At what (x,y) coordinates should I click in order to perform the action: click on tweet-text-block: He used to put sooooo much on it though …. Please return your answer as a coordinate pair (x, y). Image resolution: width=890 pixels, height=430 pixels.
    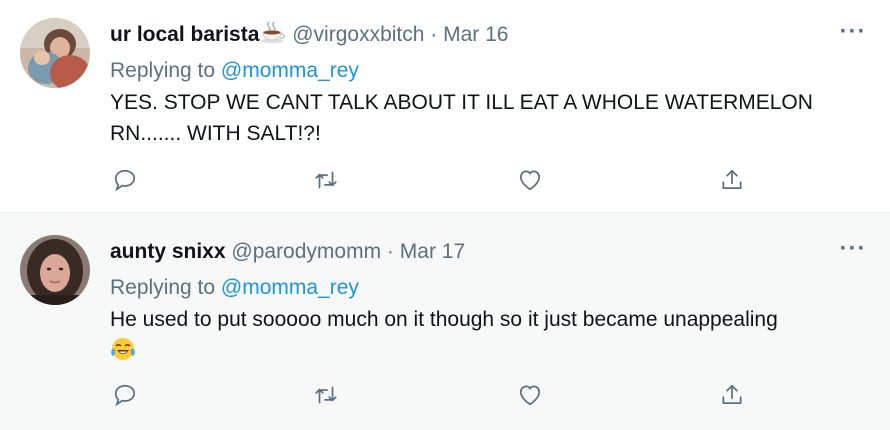
    Looking at the image, I should click on (490, 335).